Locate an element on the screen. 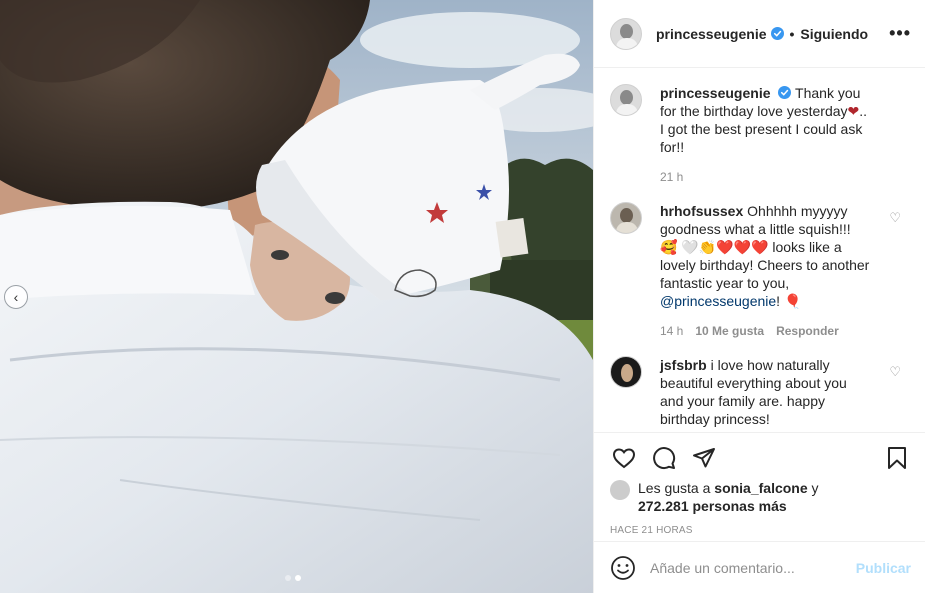 Image resolution: width=925 pixels, height=593 pixels. likes-count: 272.281 personas más is located at coordinates (712, 506).